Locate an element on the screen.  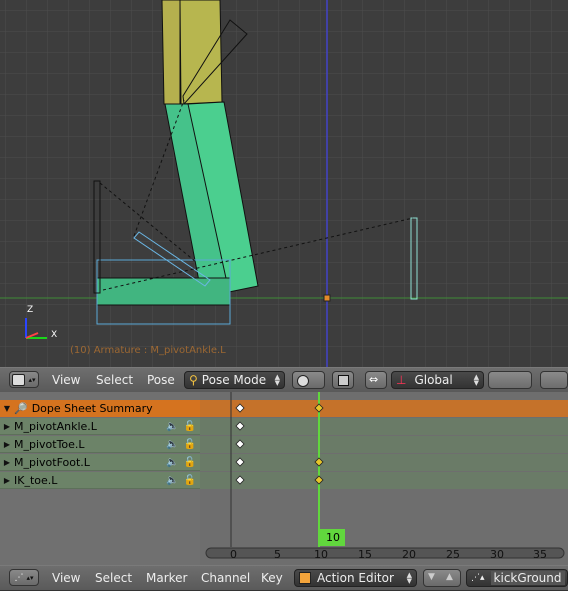
action-browse-icon: ⋰▴ is located at coordinates (478, 578).